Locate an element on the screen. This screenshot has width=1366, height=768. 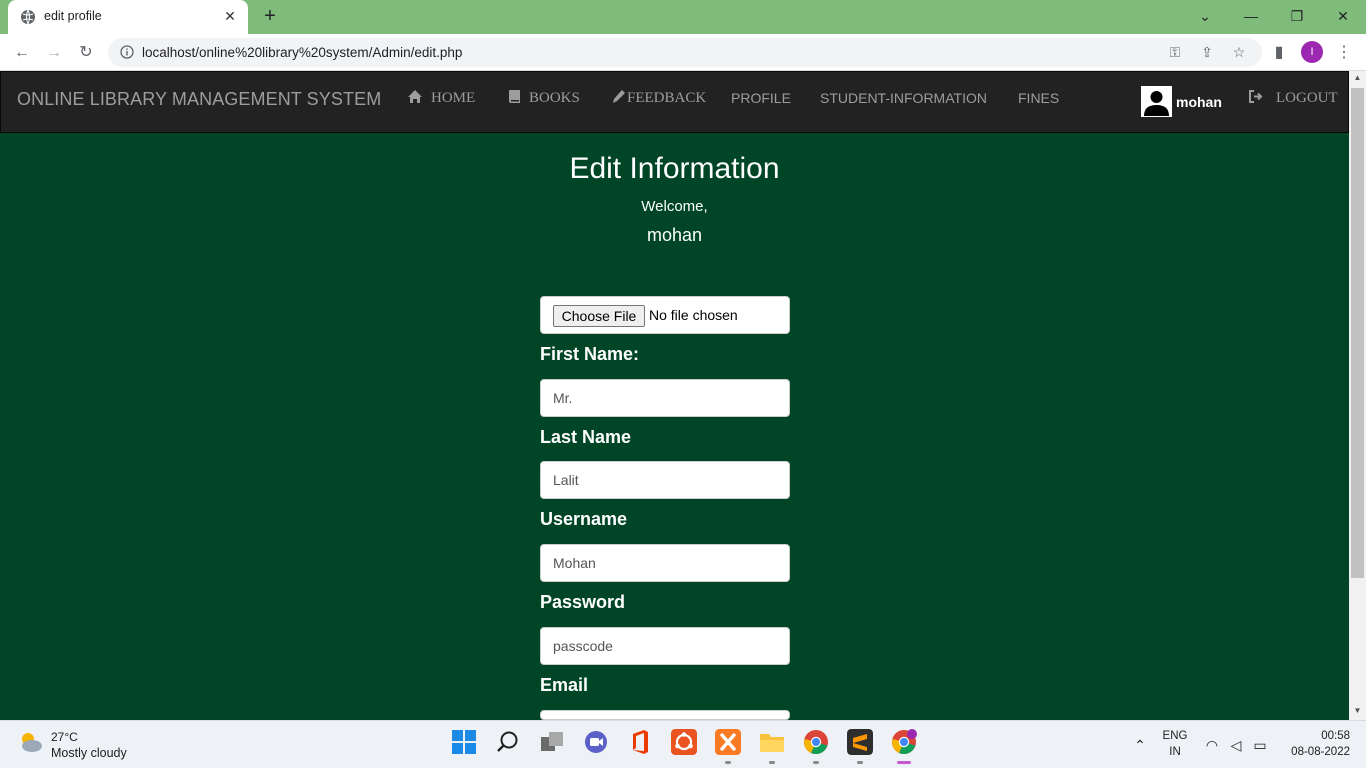
close-window-icon: ✕ is located at coordinates (1343, 16).